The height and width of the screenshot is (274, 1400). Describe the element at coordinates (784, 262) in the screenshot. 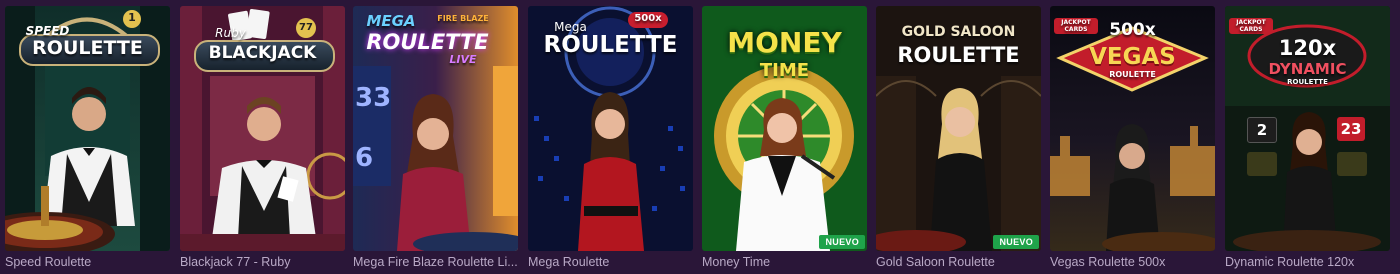

I see `game-title: Money Time` at that location.